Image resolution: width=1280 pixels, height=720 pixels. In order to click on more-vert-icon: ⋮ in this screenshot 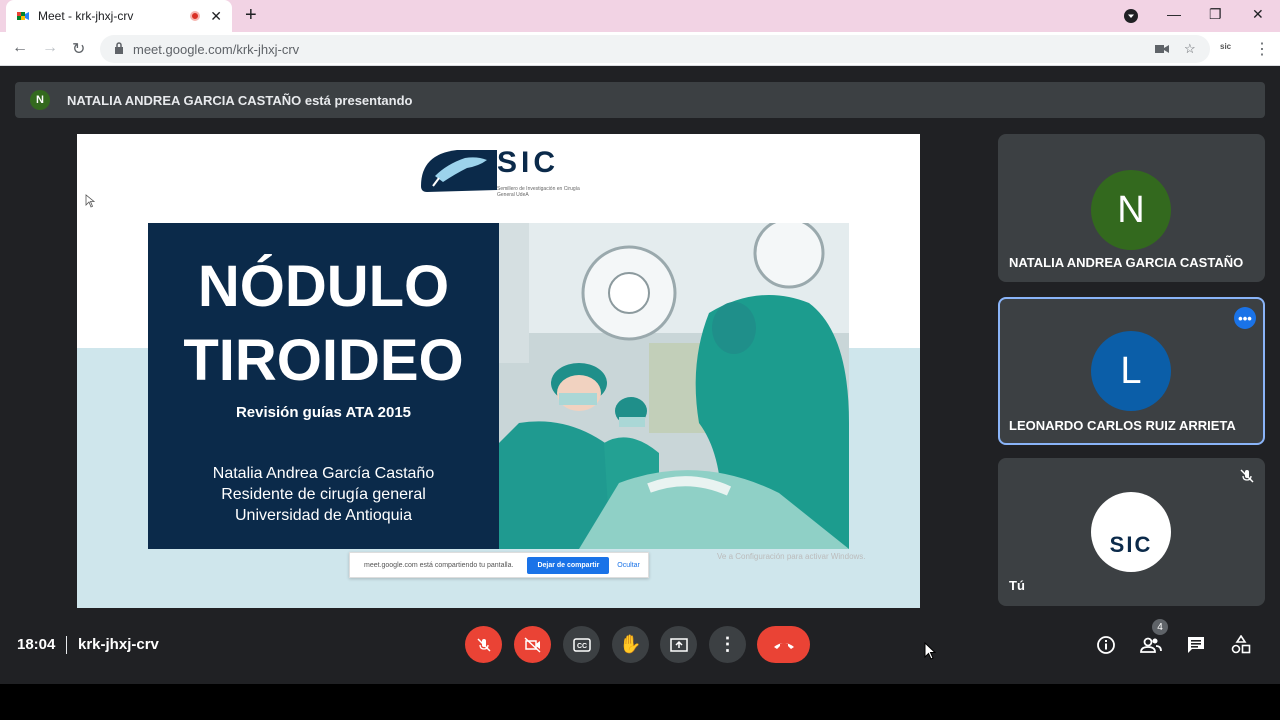, I will do `click(727, 644)`.